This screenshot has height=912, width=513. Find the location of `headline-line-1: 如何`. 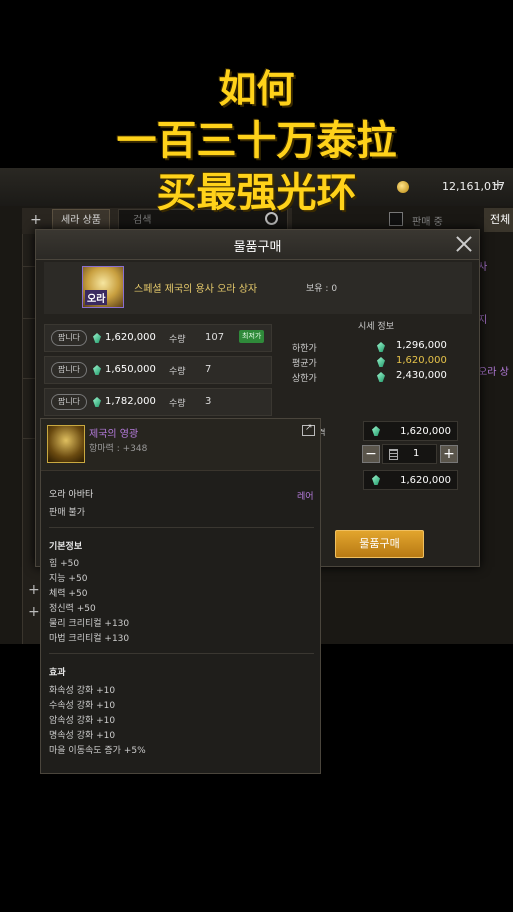

headline-line-1: 如何 is located at coordinates (256, 88).